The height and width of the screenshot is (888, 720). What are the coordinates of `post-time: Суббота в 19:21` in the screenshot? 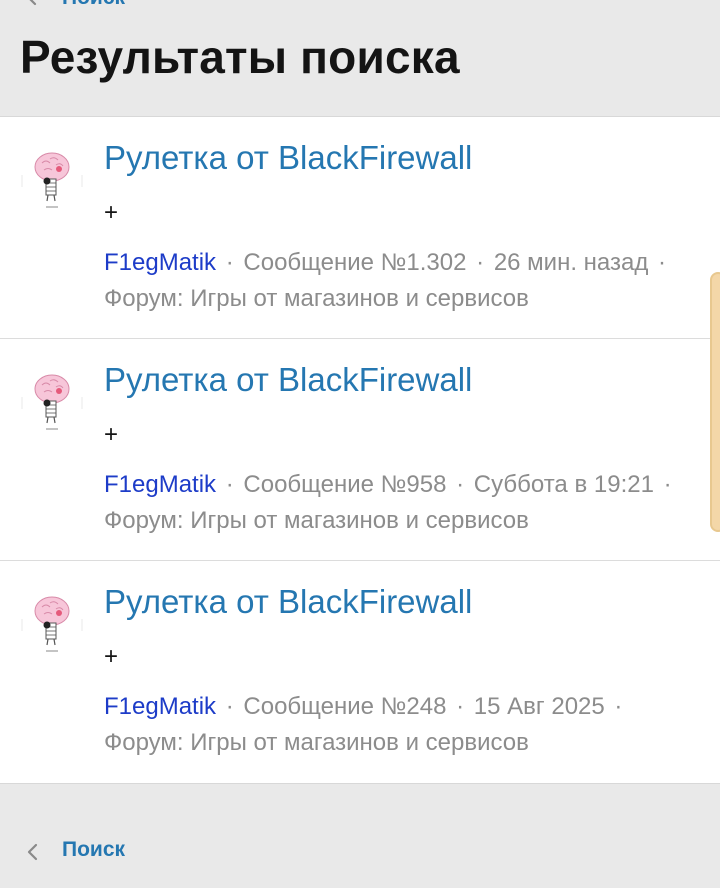 It's located at (563, 484).